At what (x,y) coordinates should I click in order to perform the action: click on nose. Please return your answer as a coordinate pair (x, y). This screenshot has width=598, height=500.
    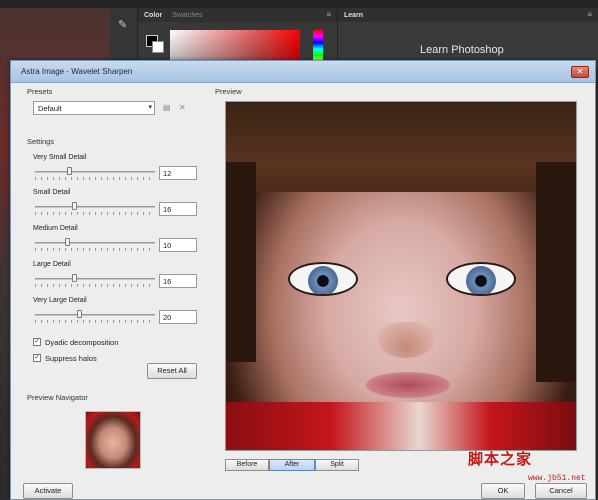
    Looking at the image, I should click on (406, 340).